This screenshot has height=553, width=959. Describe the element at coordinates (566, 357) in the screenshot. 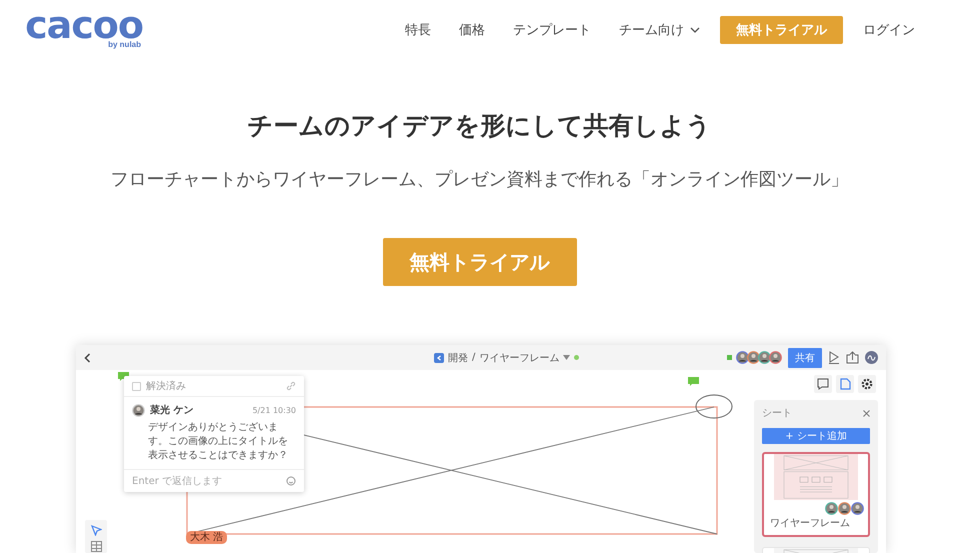

I see `caret-icon` at that location.